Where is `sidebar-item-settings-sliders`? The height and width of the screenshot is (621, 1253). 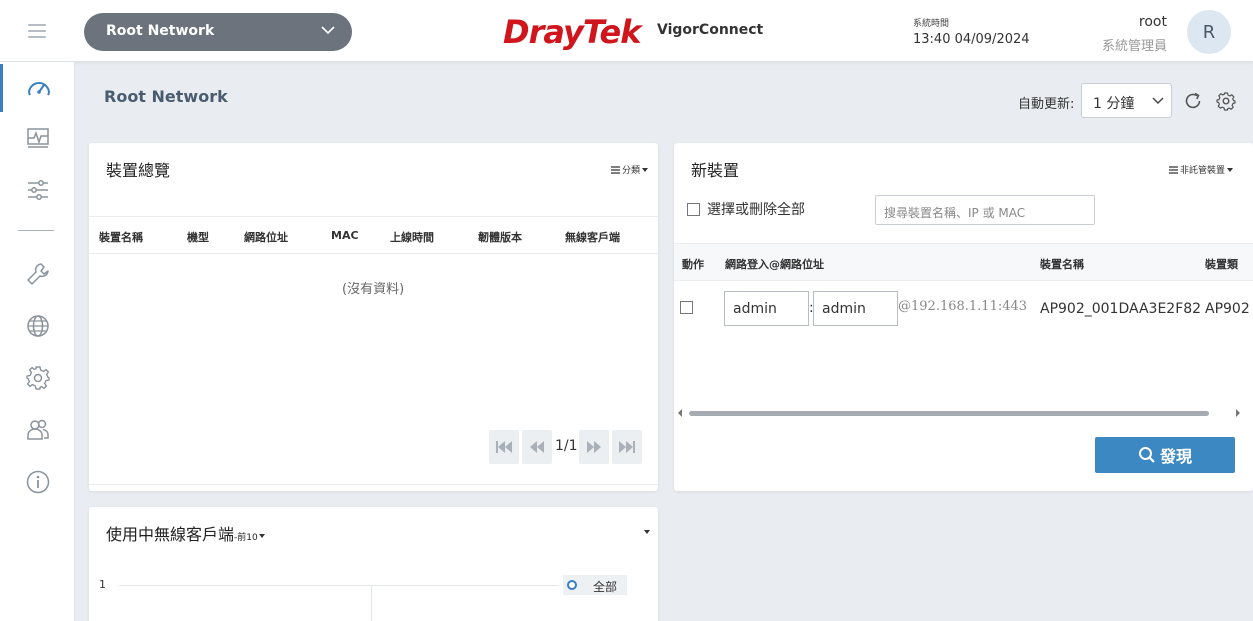 sidebar-item-settings-sliders is located at coordinates (37, 190).